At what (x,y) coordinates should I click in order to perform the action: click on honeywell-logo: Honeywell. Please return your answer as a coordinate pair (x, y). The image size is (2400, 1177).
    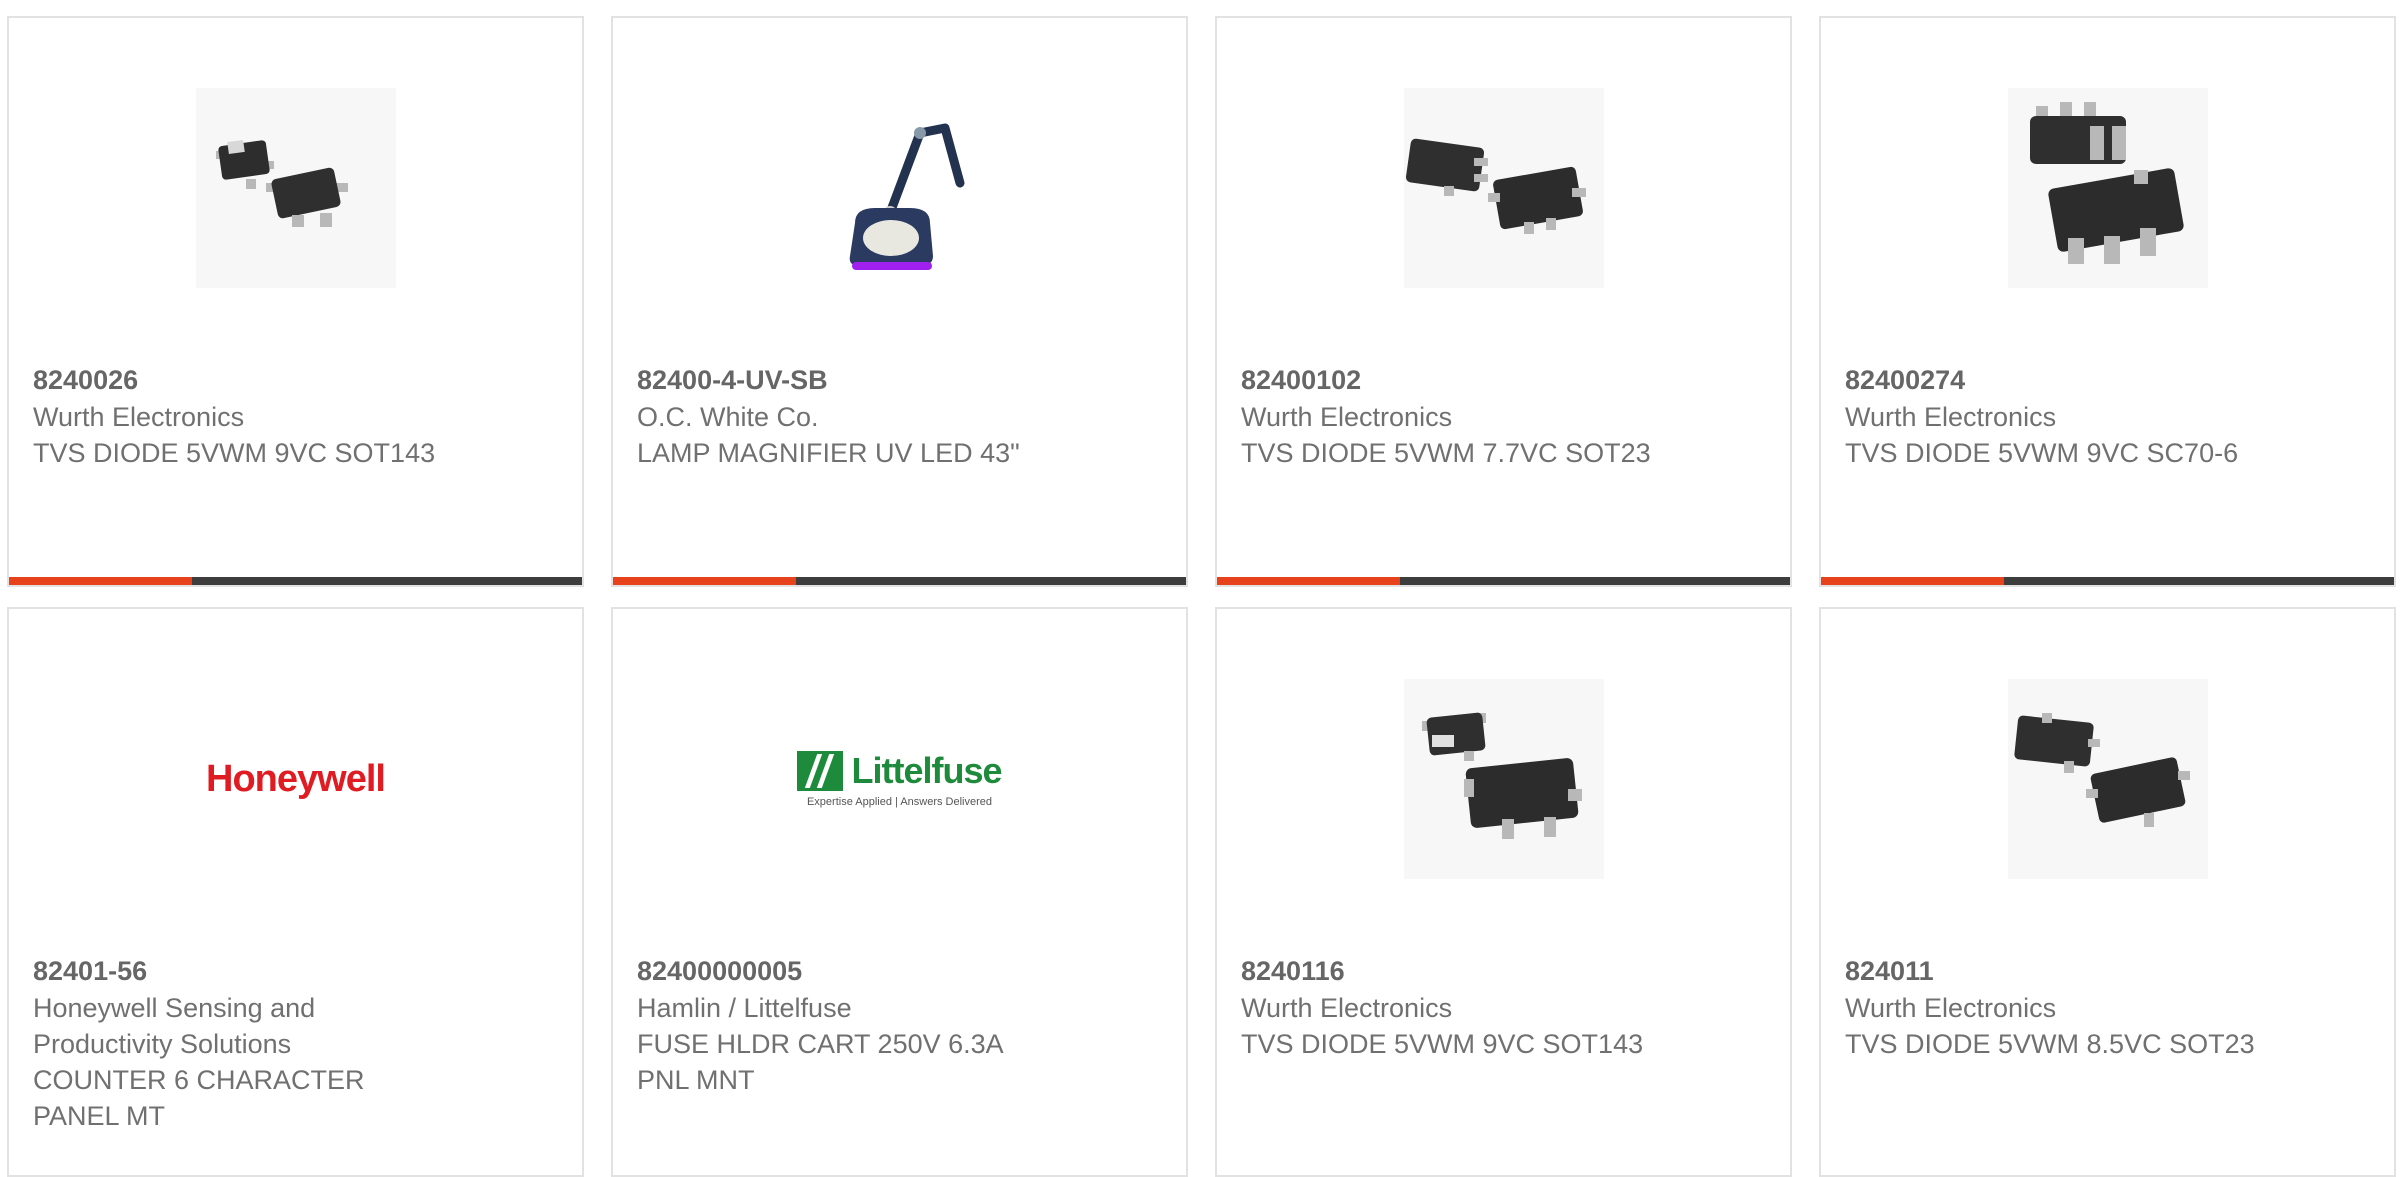
    Looking at the image, I should click on (296, 779).